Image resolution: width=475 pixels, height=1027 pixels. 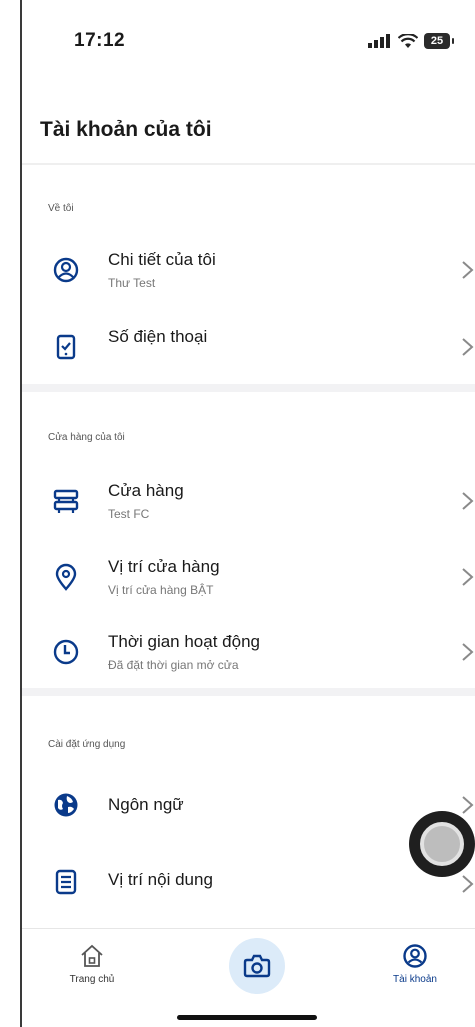 What do you see at coordinates (66, 577) in the screenshot?
I see `location-pin-icon` at bounding box center [66, 577].